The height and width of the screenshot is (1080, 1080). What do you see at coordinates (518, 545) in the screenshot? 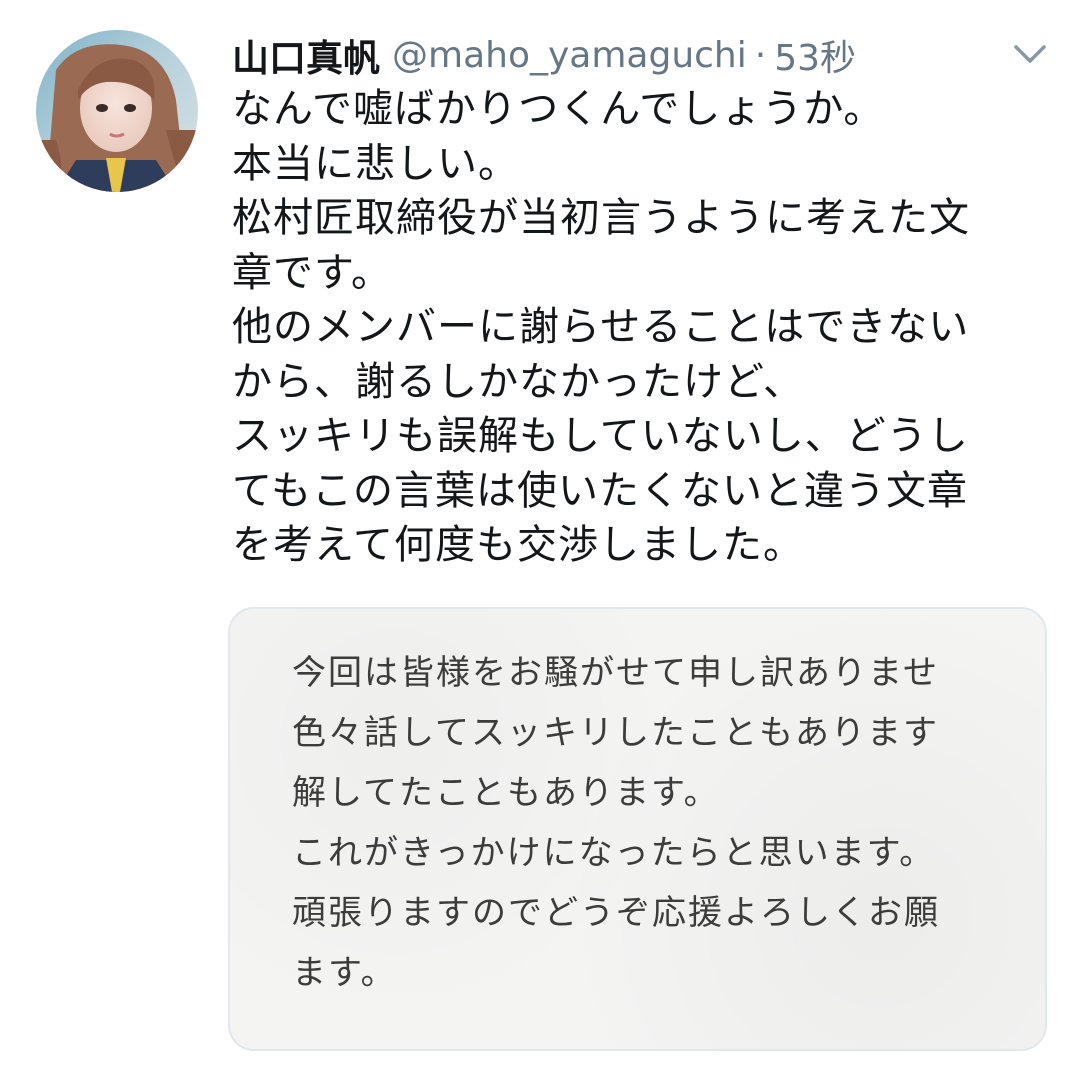
I see `tweet-text-line: を考えて何度も交渉しました。` at bounding box center [518, 545].